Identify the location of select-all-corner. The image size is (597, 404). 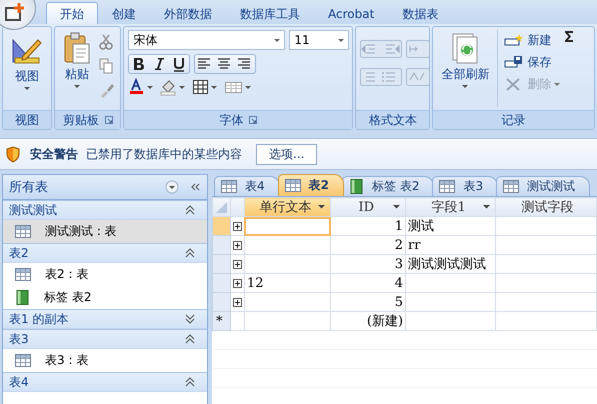
(221, 207).